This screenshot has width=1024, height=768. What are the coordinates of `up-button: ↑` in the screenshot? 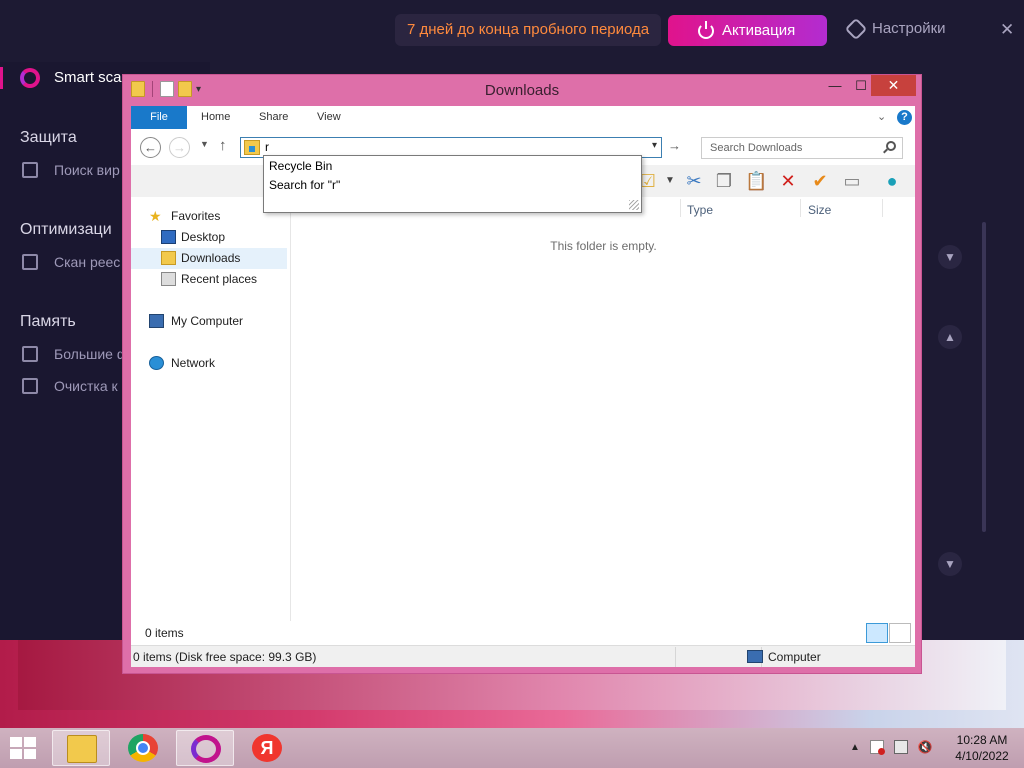 It's located at (223, 145).